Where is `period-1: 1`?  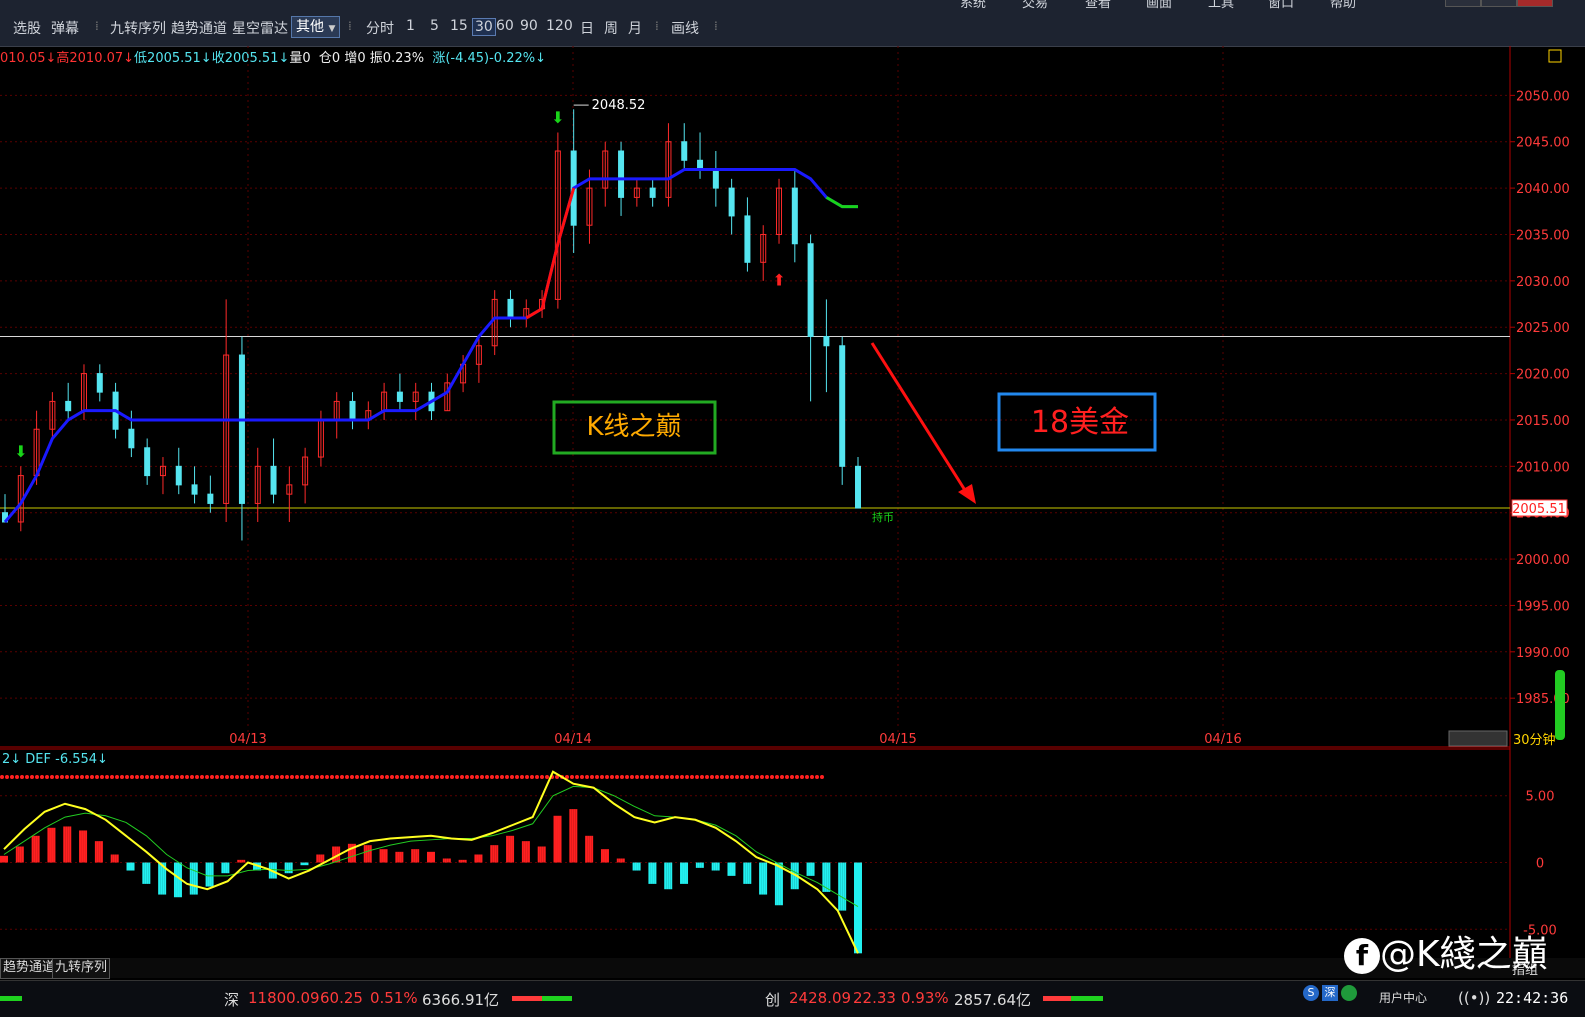
period-1: 1 is located at coordinates (410, 26).